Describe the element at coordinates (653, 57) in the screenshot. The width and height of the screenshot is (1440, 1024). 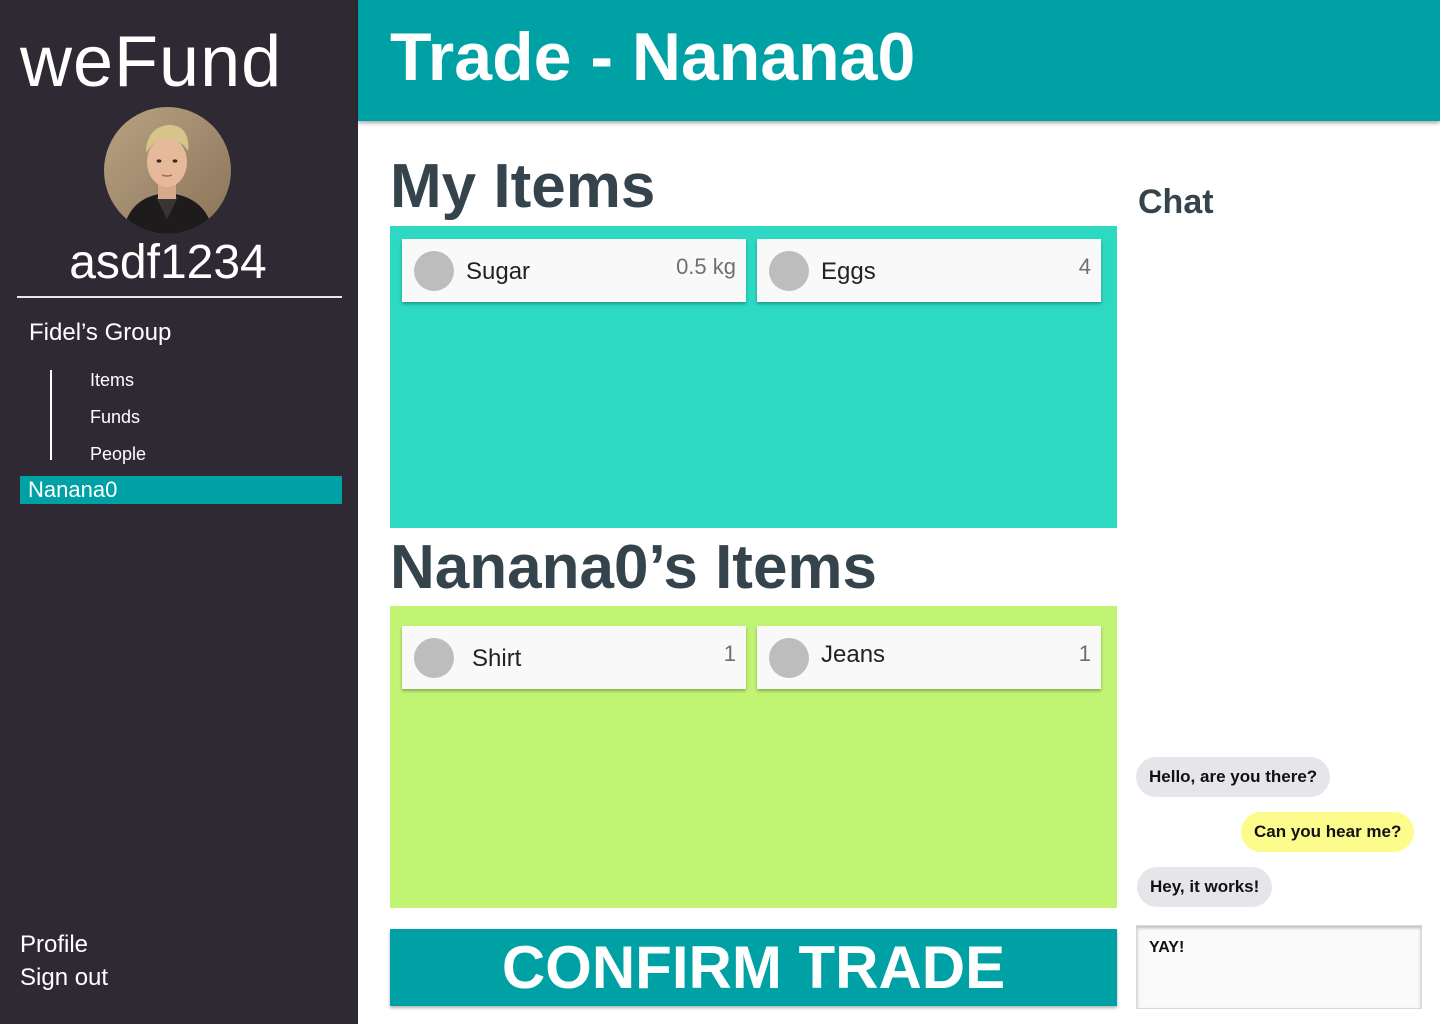
I see `page-title: Trade - Nanana0` at that location.